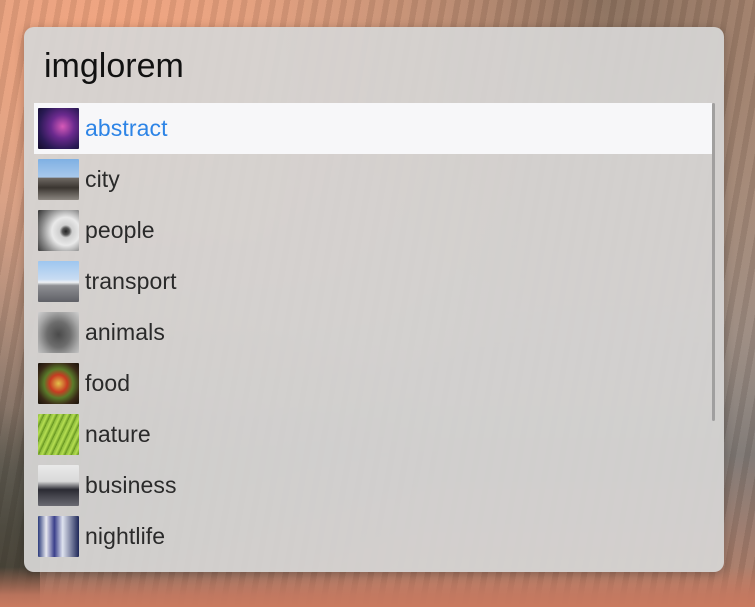 Image resolution: width=755 pixels, height=607 pixels. What do you see at coordinates (713, 262) in the screenshot?
I see `results-scrollbar` at bounding box center [713, 262].